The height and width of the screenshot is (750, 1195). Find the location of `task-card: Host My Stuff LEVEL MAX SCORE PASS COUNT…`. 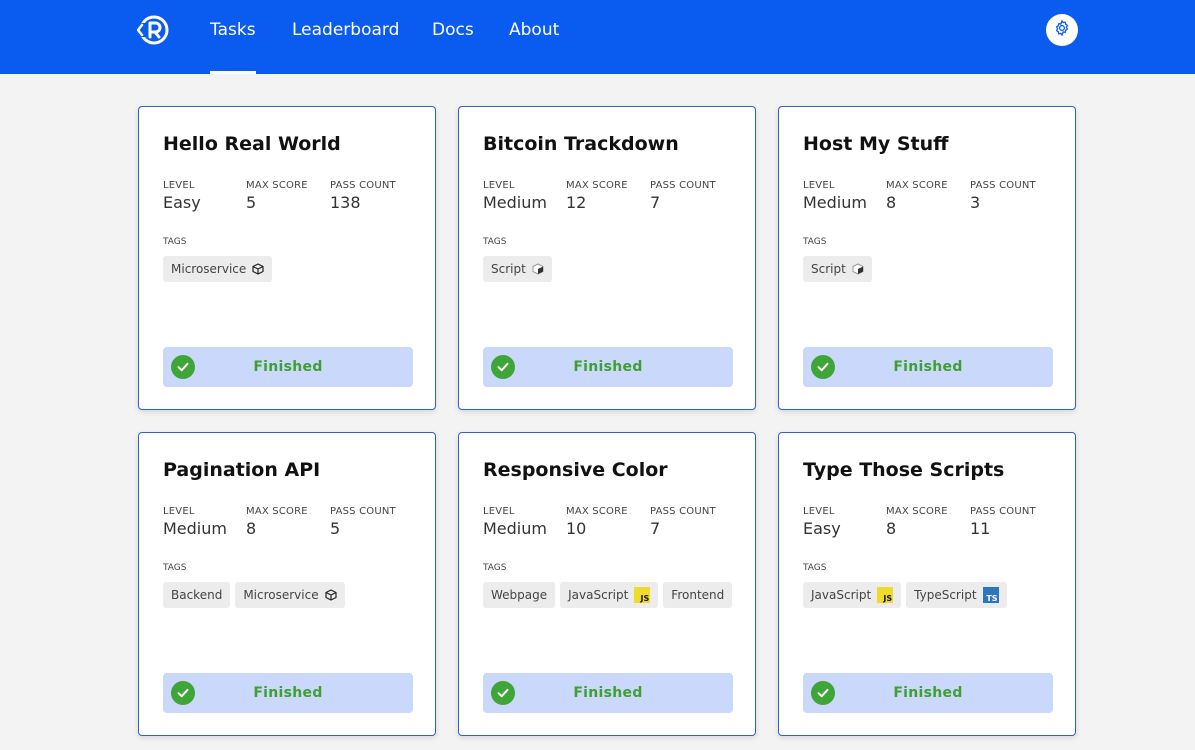

task-card: Host My Stuff LEVEL MAX SCORE PASS COUNT… is located at coordinates (927, 258).